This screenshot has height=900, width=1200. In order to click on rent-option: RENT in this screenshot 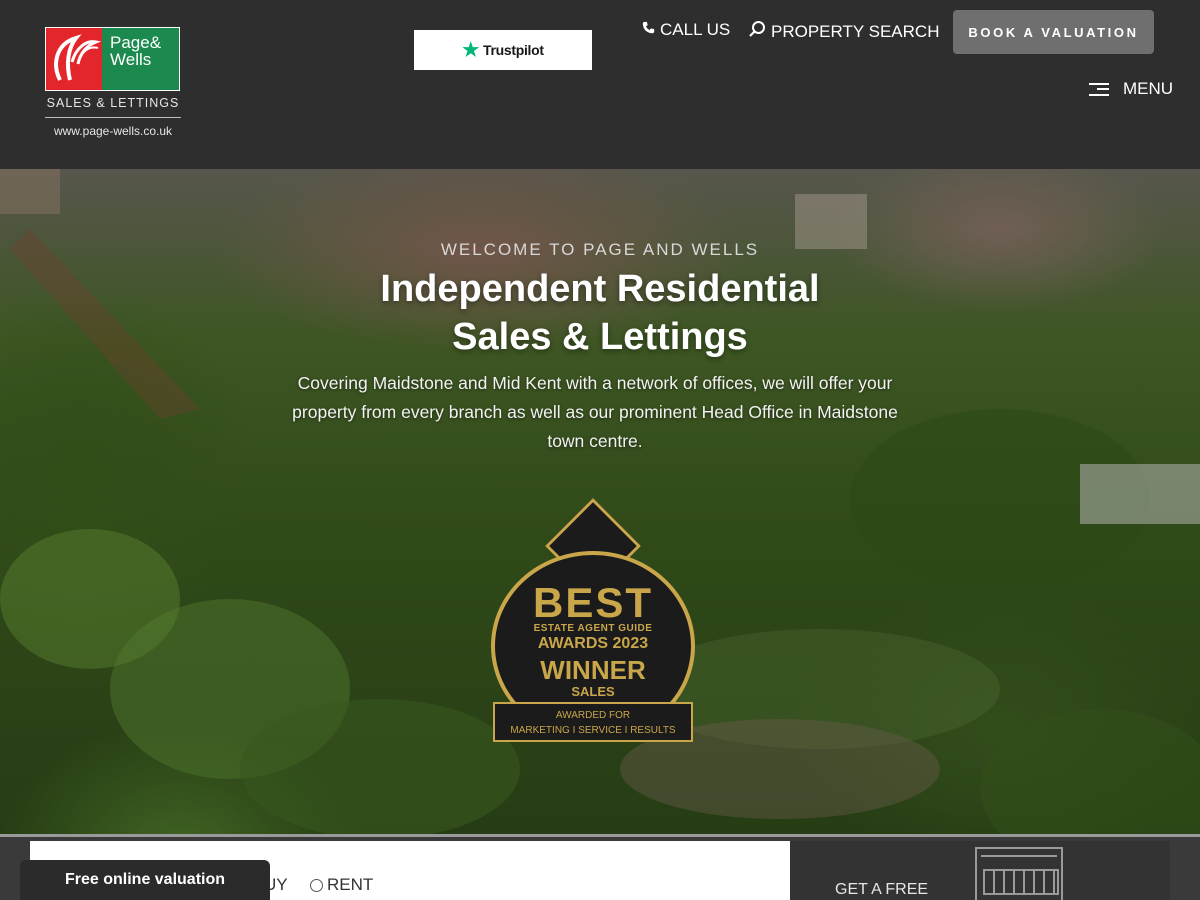, I will do `click(341, 885)`.